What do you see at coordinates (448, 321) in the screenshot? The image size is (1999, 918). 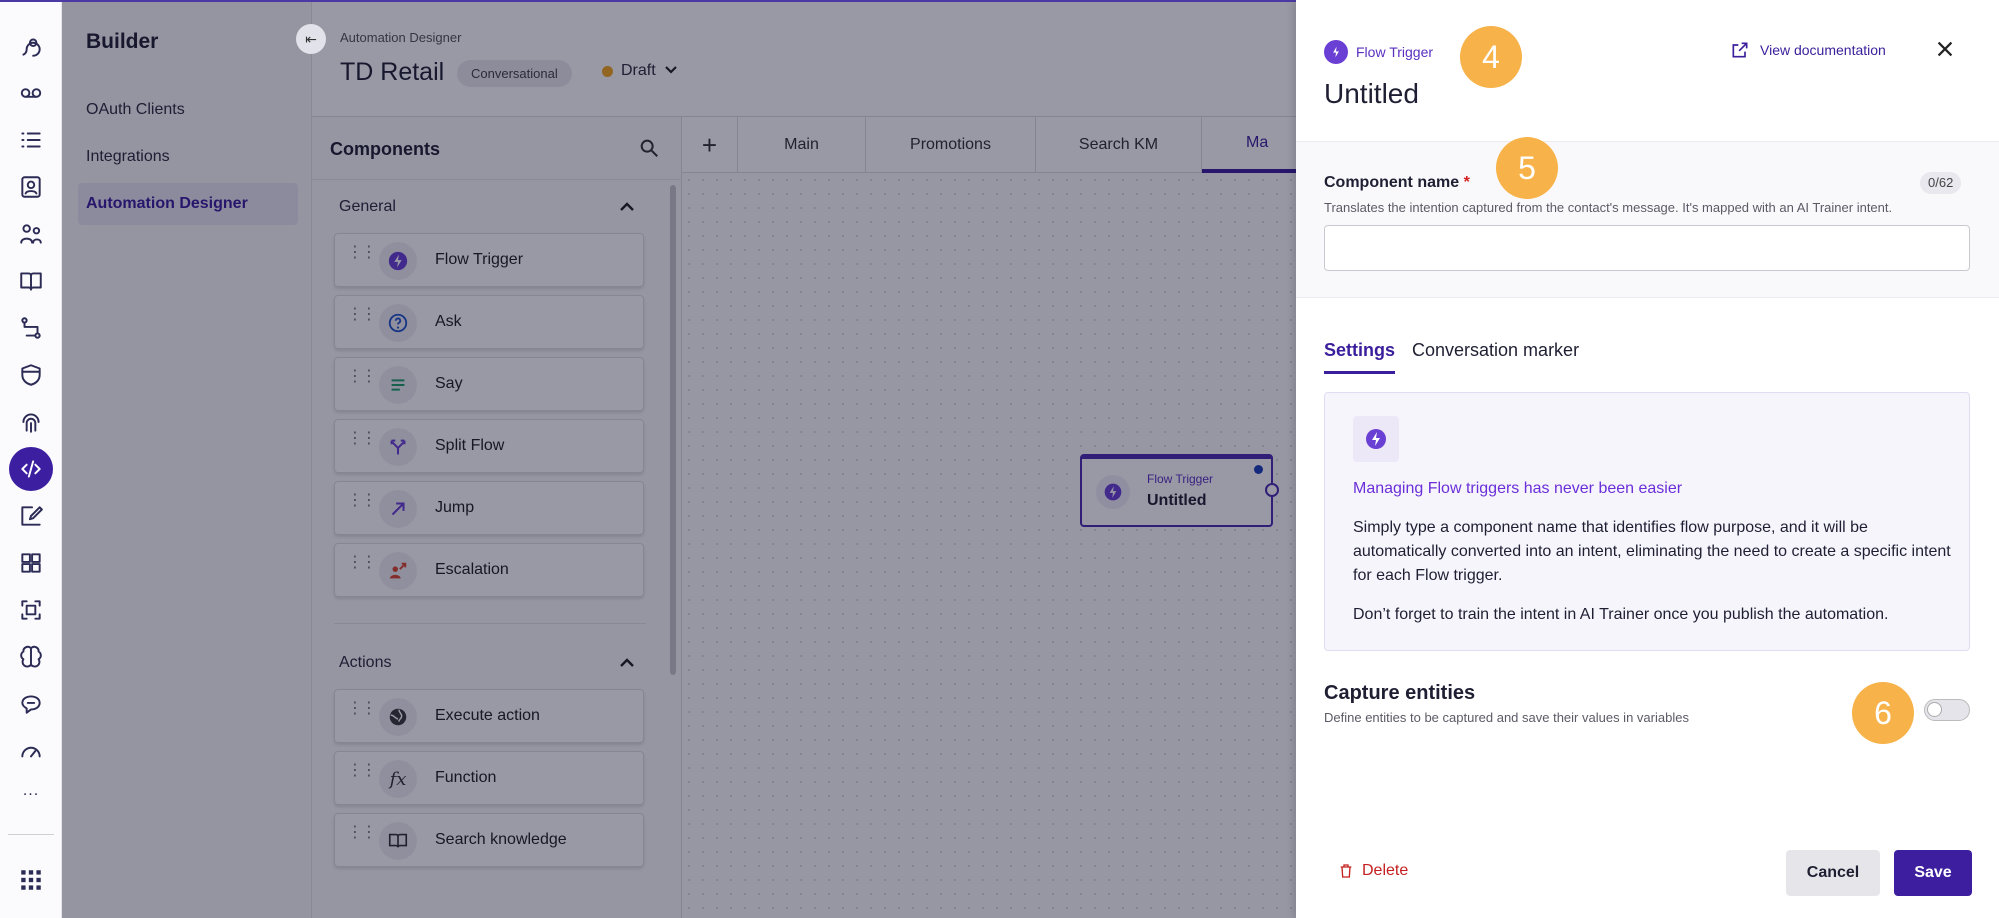 I see `component-label: Ask` at bounding box center [448, 321].